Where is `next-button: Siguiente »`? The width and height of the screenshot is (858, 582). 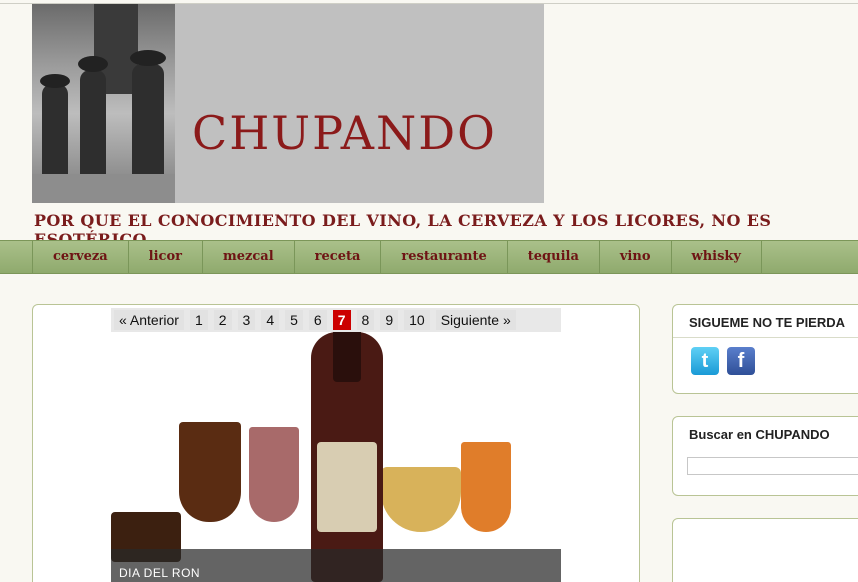 next-button: Siguiente » is located at coordinates (475, 320).